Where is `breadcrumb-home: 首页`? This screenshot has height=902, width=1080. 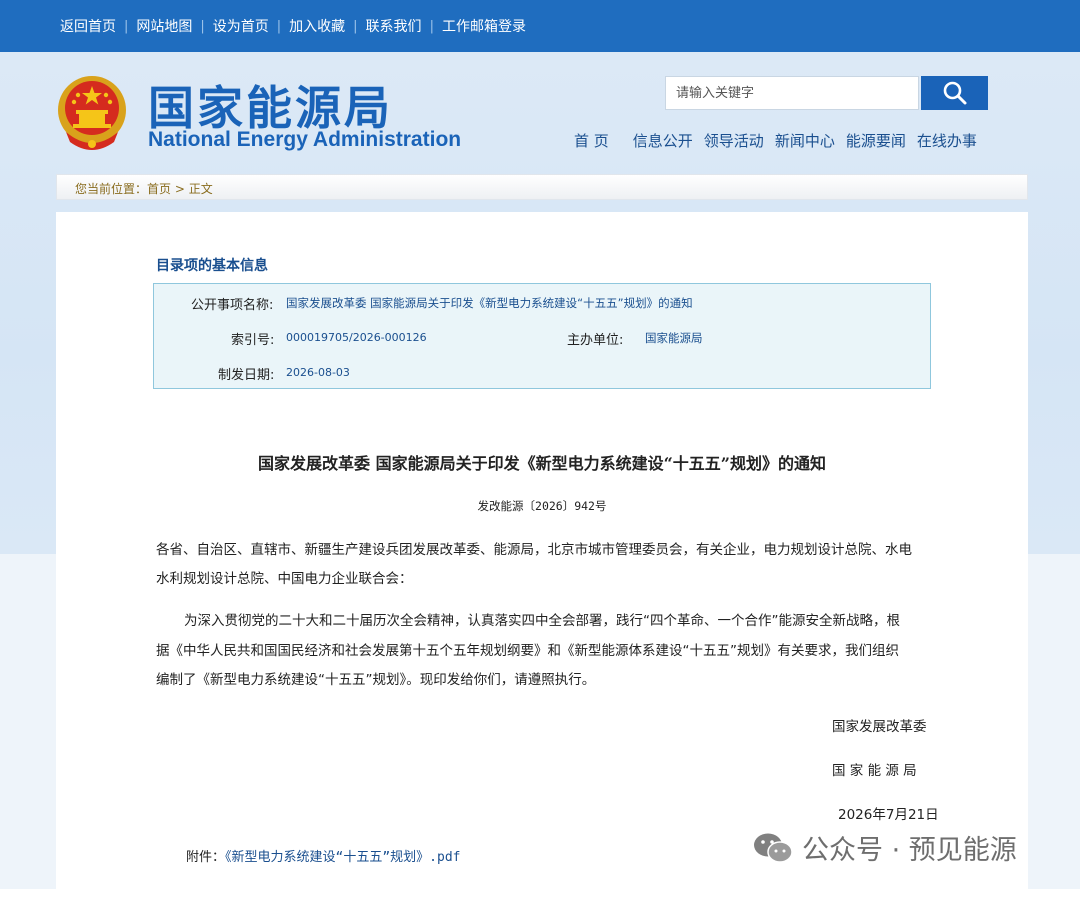
breadcrumb-home: 首页 is located at coordinates (159, 189).